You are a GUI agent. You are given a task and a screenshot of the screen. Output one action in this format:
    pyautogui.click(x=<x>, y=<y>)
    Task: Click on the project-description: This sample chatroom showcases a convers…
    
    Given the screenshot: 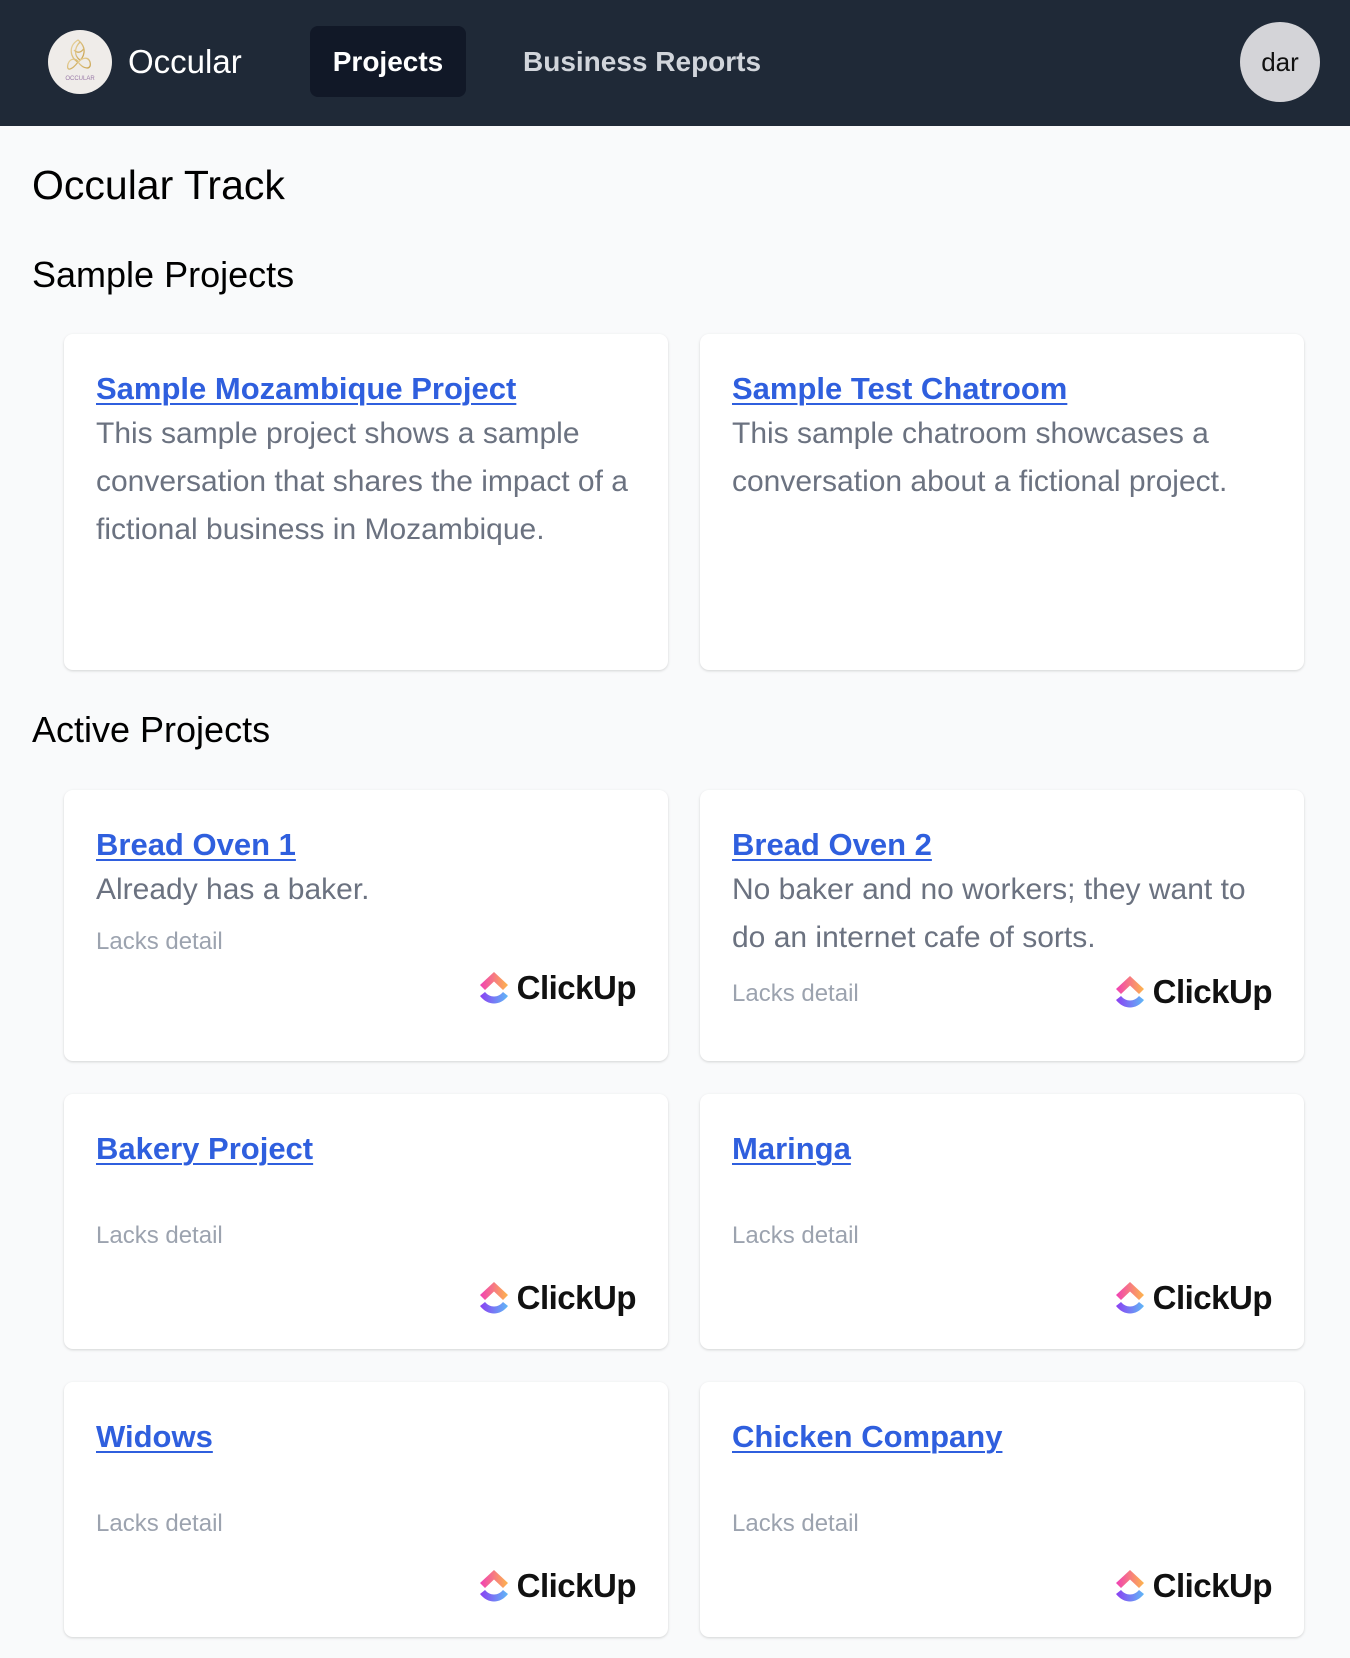 What is the action you would take?
    pyautogui.click(x=980, y=457)
    